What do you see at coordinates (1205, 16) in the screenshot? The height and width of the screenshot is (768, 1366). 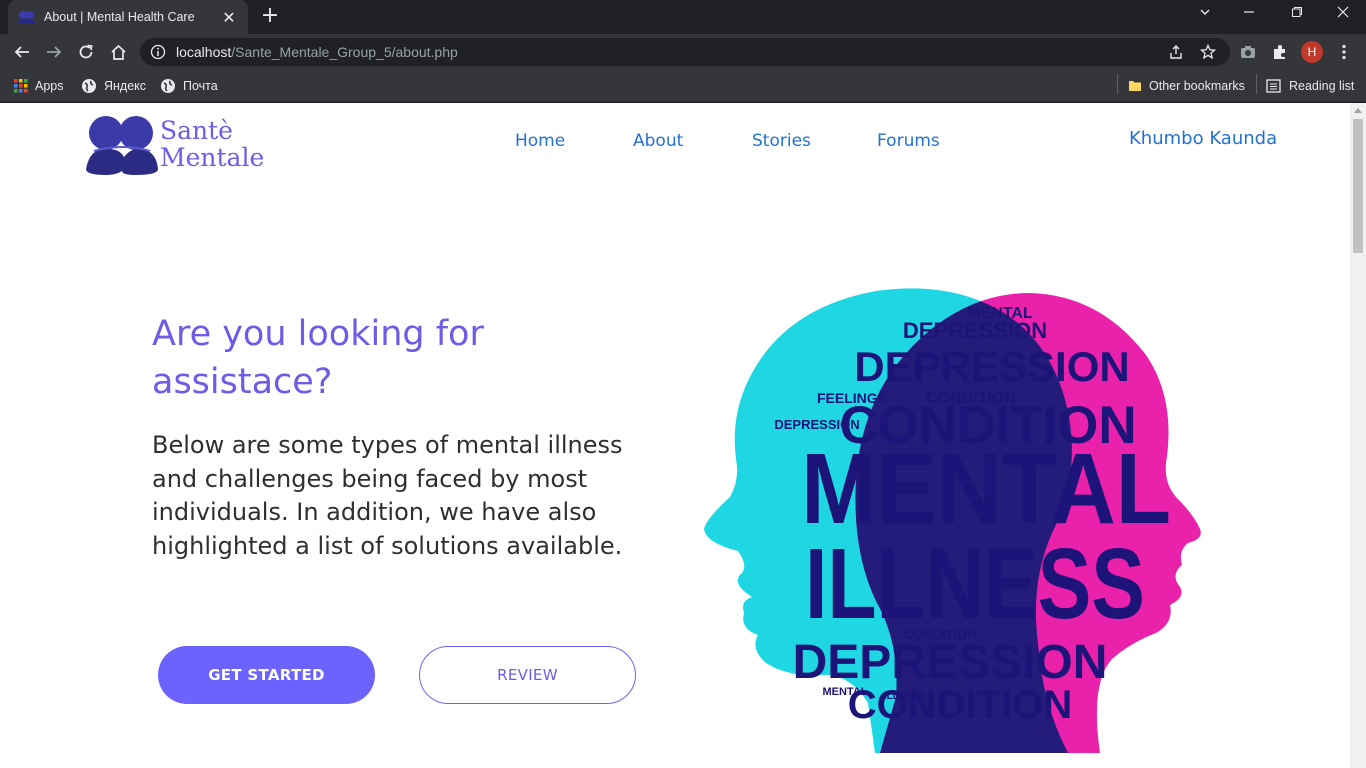 I see `tab-search-icon` at bounding box center [1205, 16].